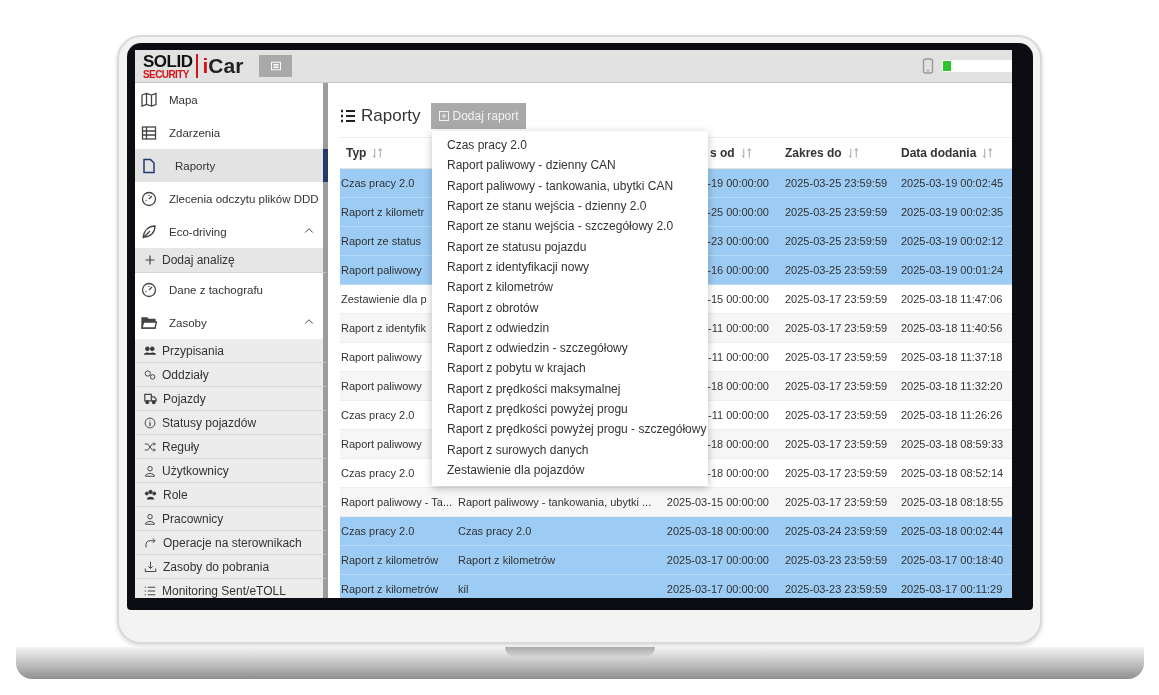  What do you see at coordinates (570, 226) in the screenshot?
I see `menu-item: Raport ze stanu wejścia - szczegółowy 2.0` at bounding box center [570, 226].